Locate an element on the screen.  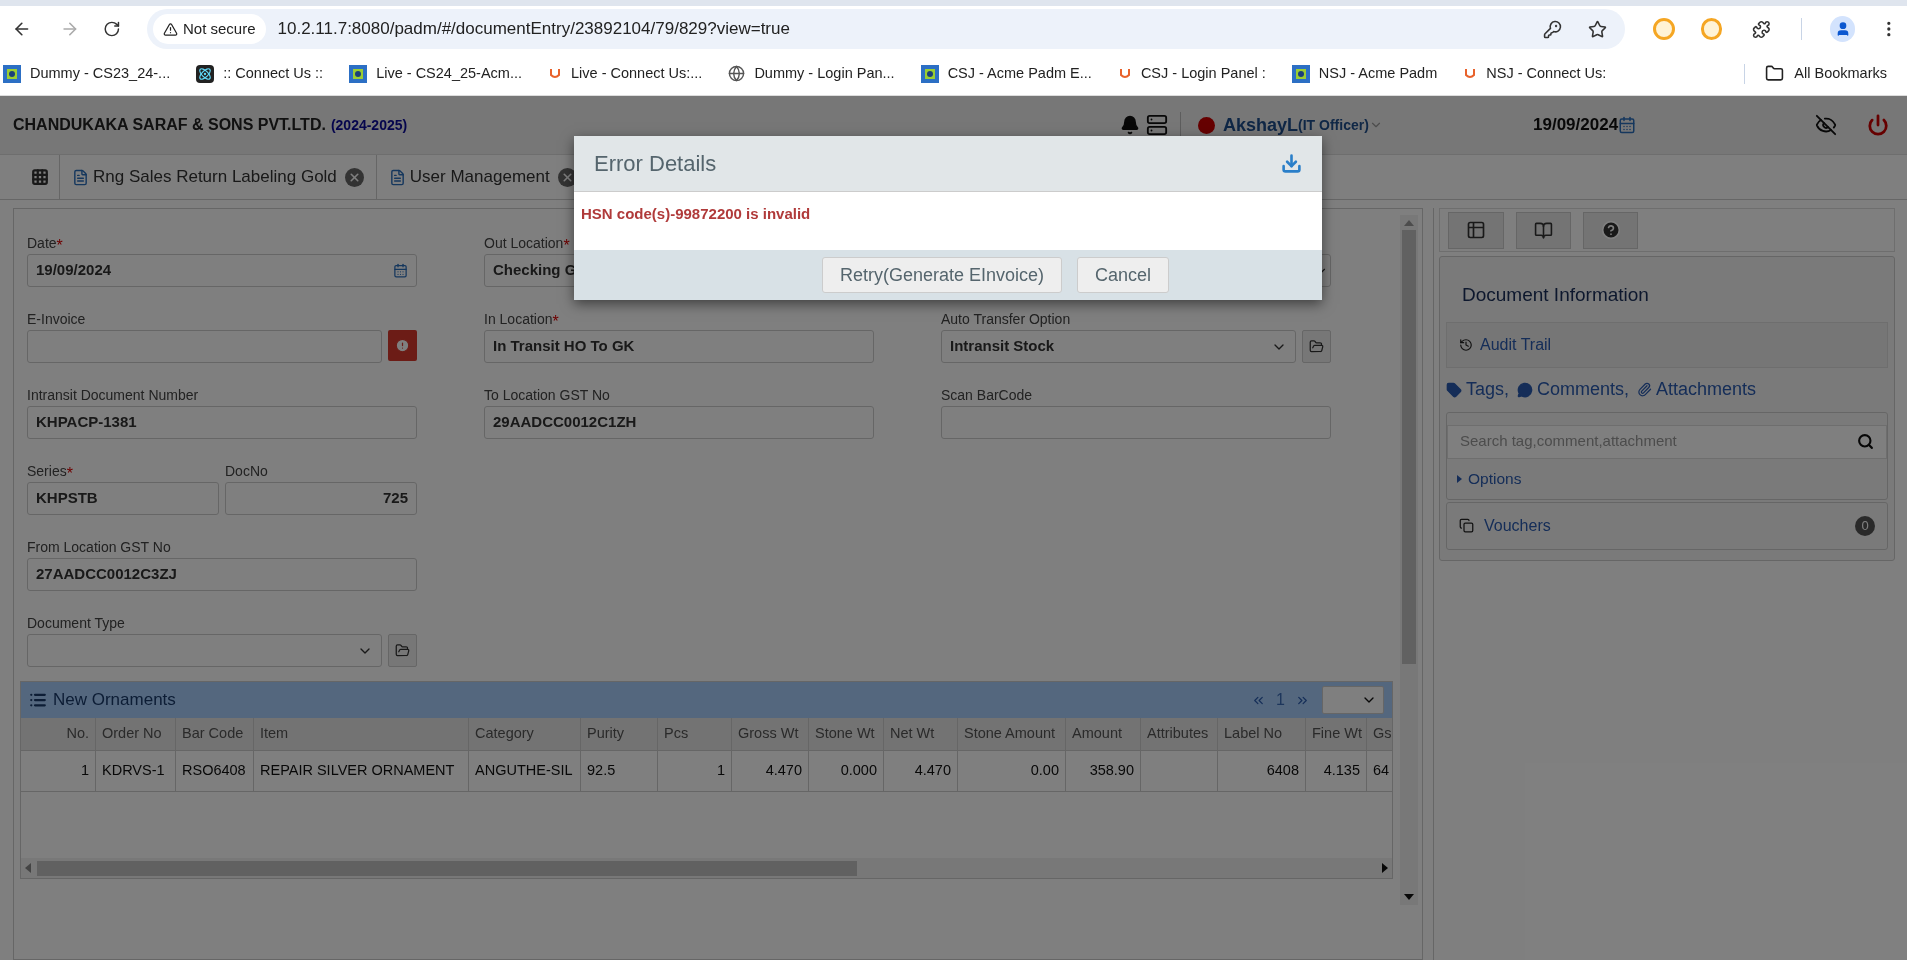
table-cell-text: ANGUTHE-SIL is located at coordinates (524, 771).